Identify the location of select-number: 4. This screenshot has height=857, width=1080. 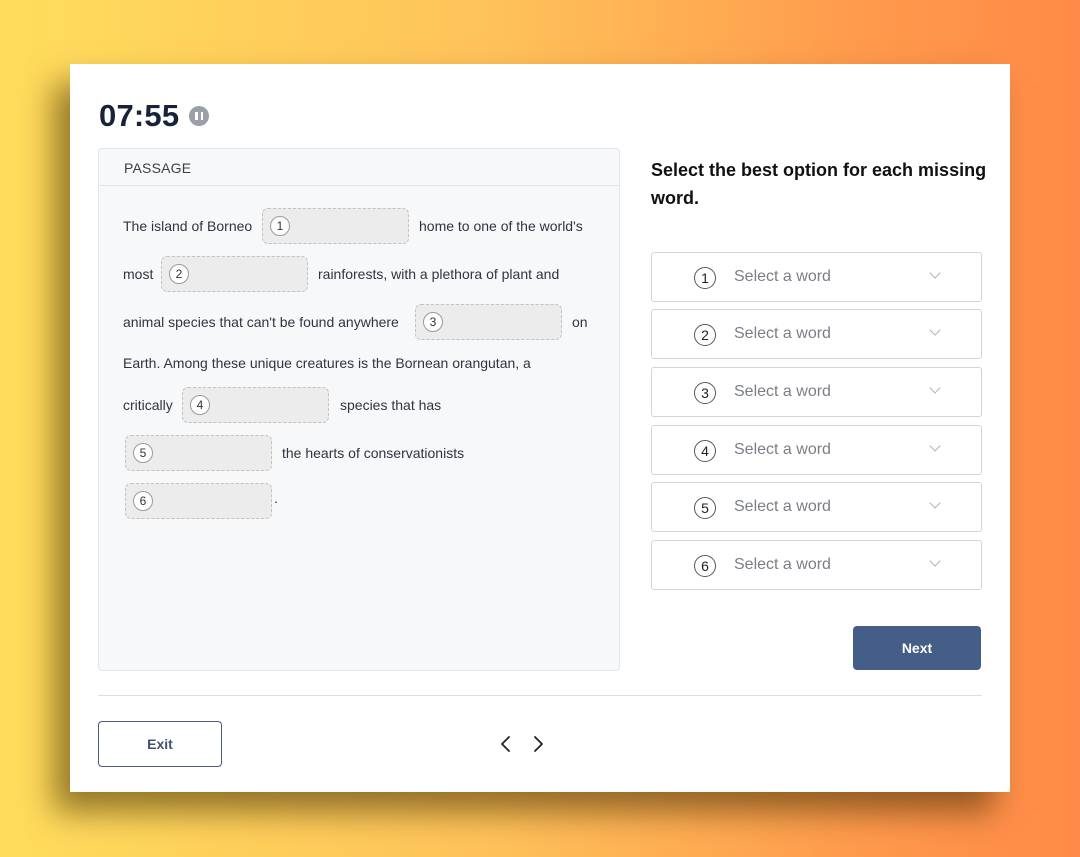
(705, 451).